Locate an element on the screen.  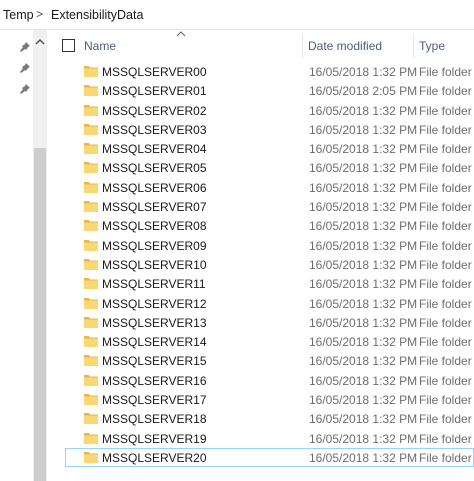
file-name: MSSQLSERVER00 is located at coordinates (154, 72).